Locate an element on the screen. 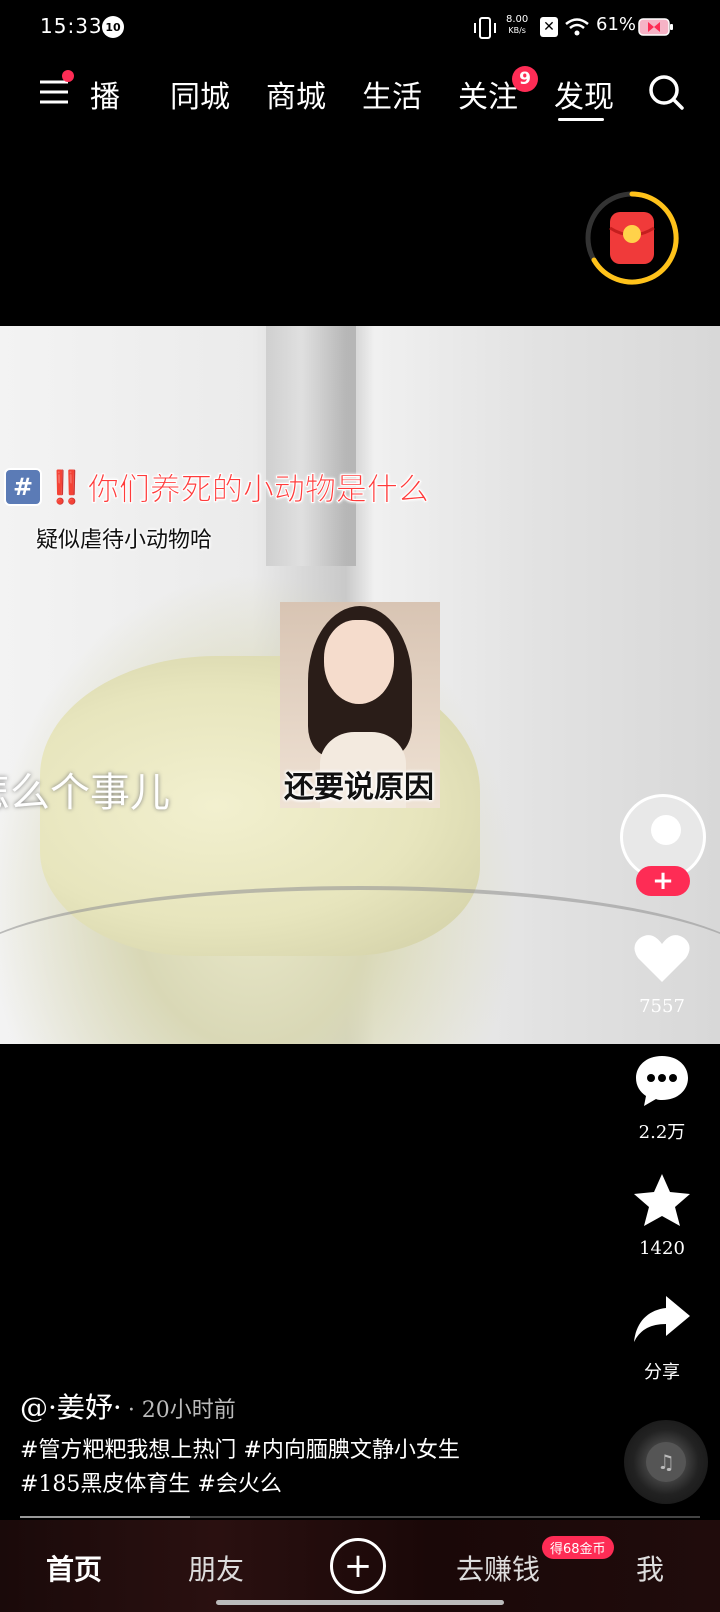 The image size is (720, 1612). comment-count: 2.2万 is located at coordinates (662, 1132).